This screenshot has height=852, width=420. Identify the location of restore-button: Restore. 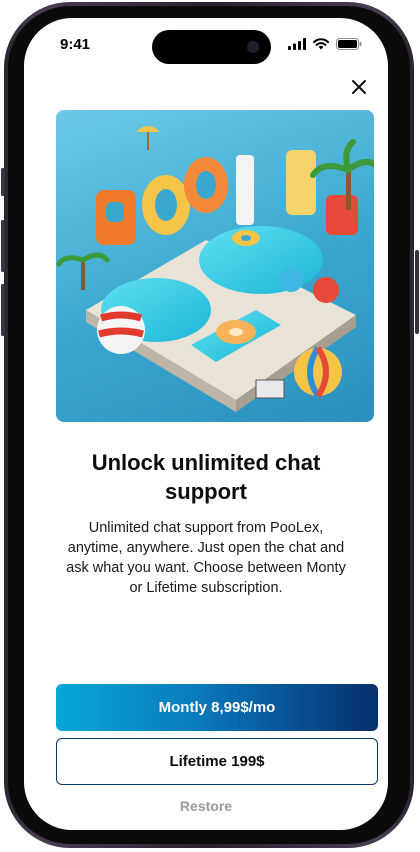
(206, 806).